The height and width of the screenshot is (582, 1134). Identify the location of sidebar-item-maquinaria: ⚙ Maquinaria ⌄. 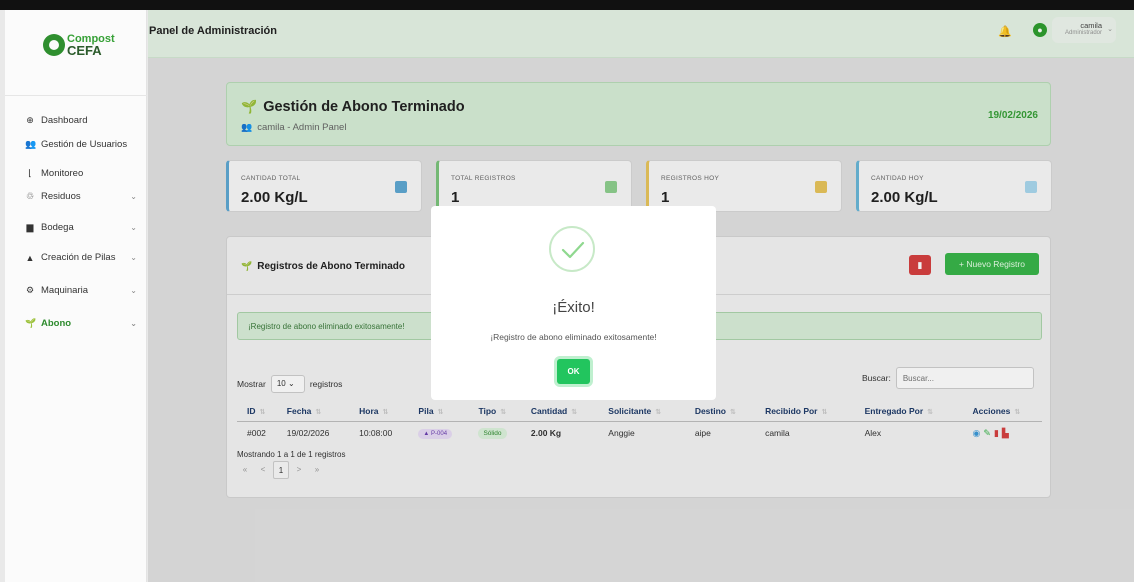
(81, 290).